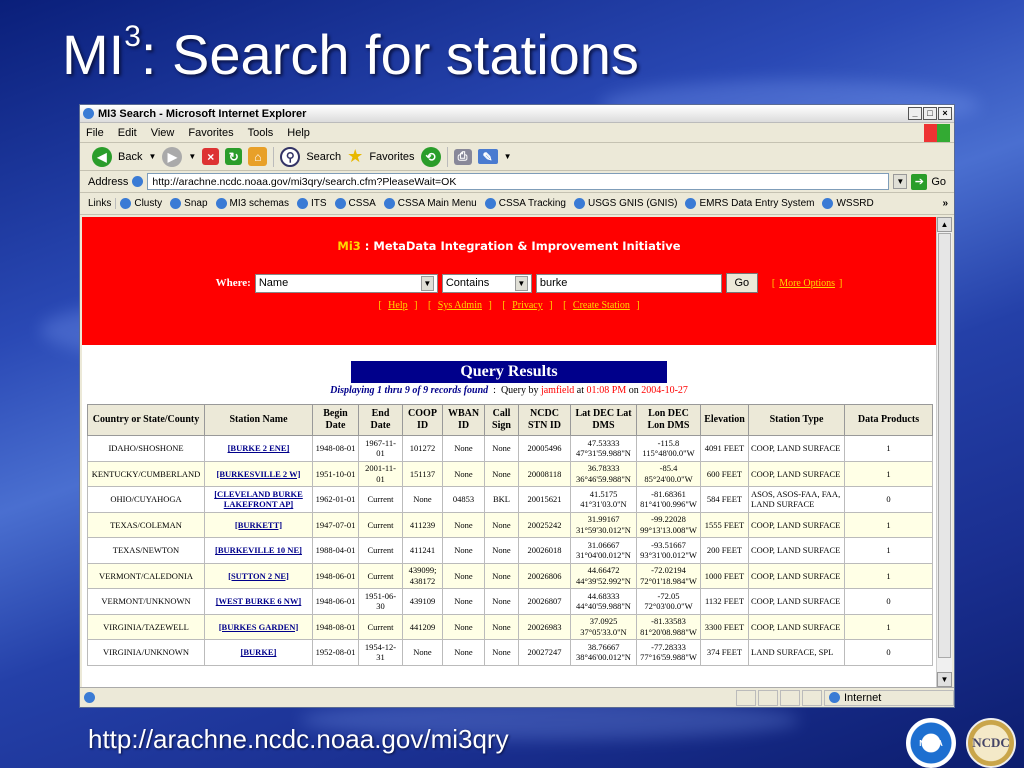 The image size is (1024, 768). Describe the element at coordinates (741, 283) in the screenshot. I see `go-button: Go` at that location.